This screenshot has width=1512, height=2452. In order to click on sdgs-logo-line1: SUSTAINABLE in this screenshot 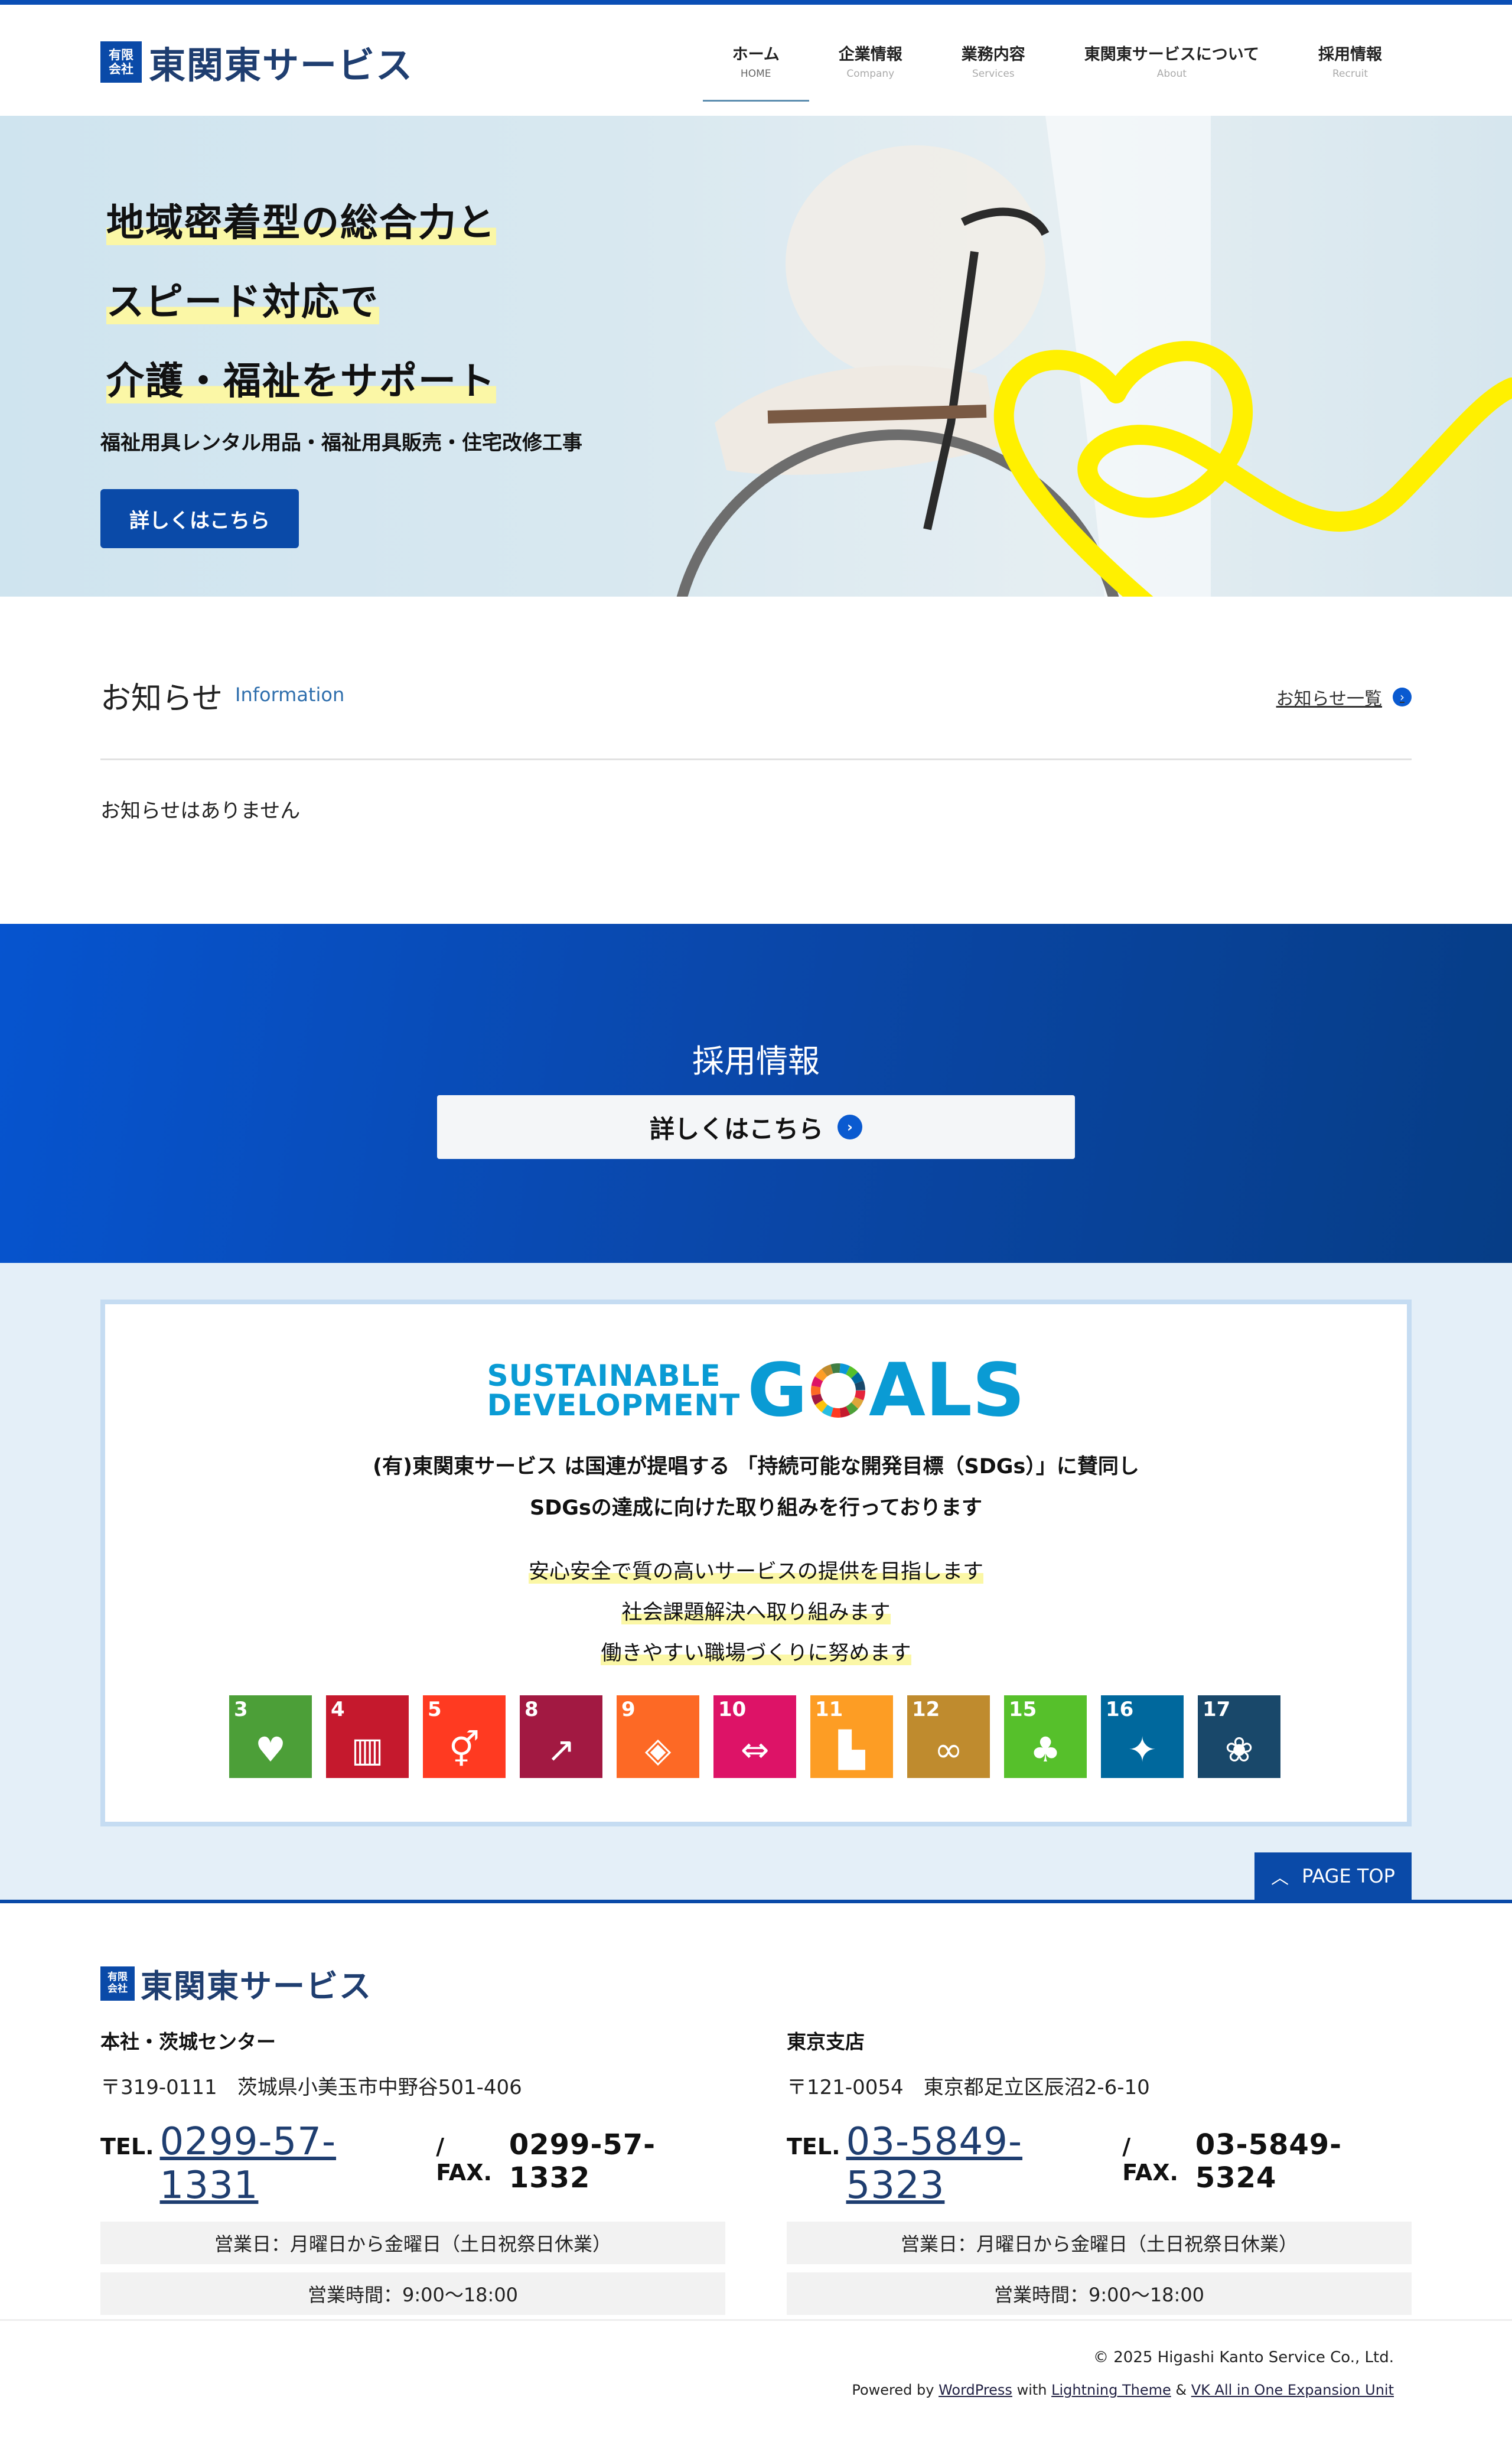, I will do `click(604, 1376)`.